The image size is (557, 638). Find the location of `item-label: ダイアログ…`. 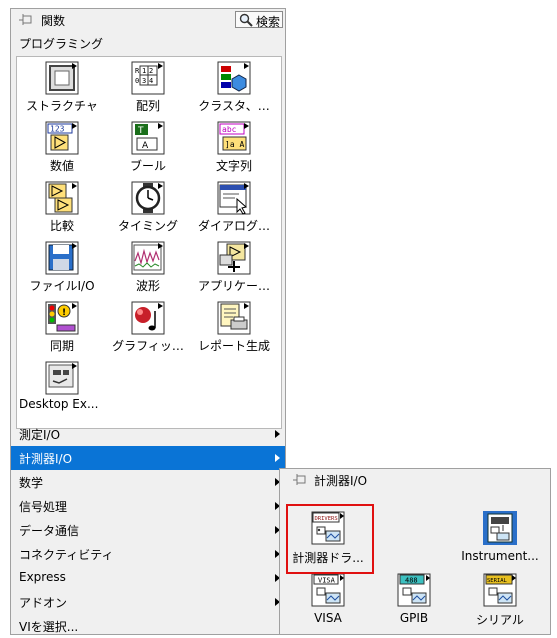

item-label: ダイアログ… is located at coordinates (233, 226).